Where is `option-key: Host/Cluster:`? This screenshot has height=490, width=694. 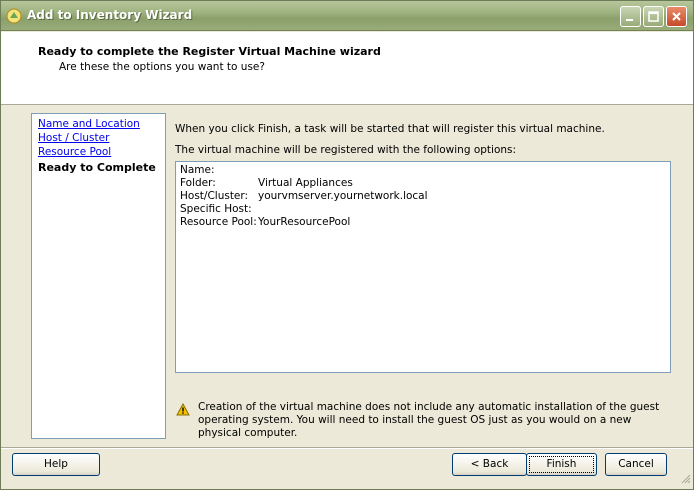 option-key: Host/Cluster: is located at coordinates (214, 196).